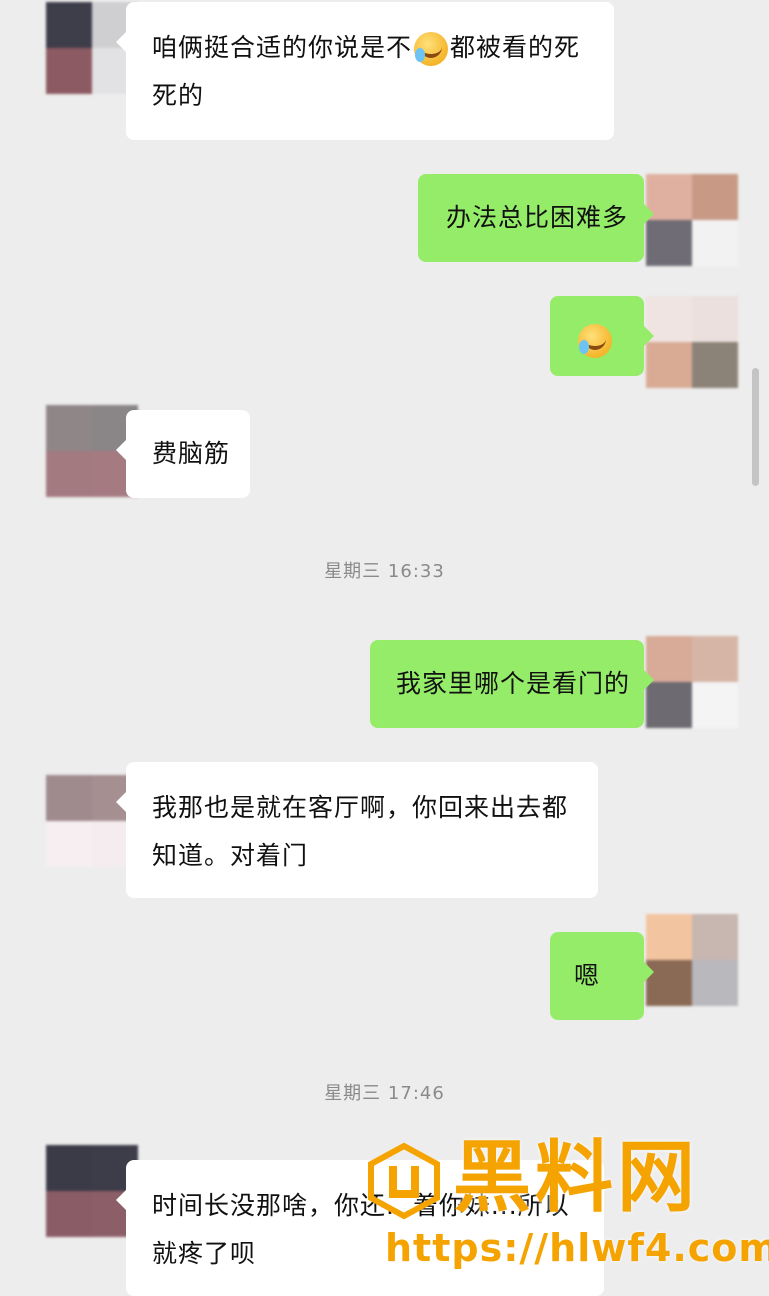  Describe the element at coordinates (602, 976) in the screenshot. I see `message-bubble-outgoing: 嗯` at that location.